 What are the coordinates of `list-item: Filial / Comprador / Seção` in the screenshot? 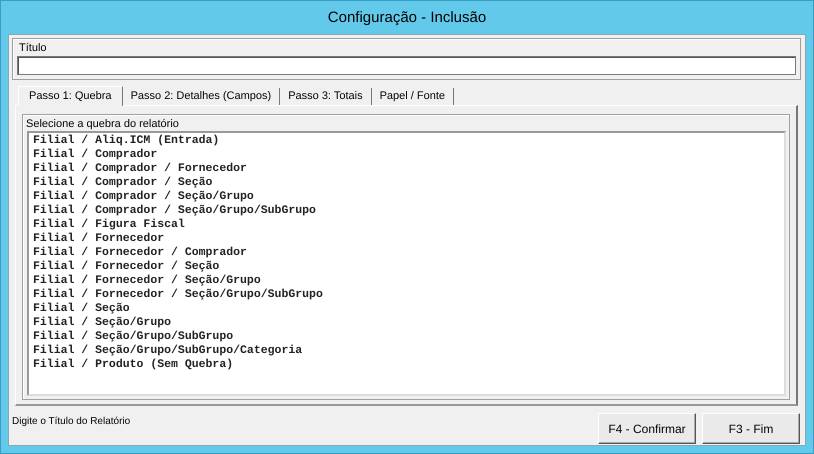 It's located at (406, 183).